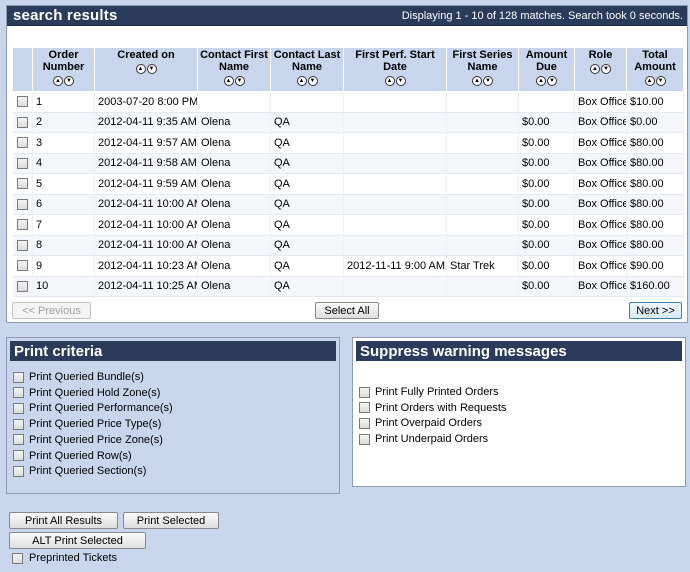 The height and width of the screenshot is (572, 690). What do you see at coordinates (432, 408) in the screenshot?
I see `suppress-warning-option: Print Orders with Requests` at bounding box center [432, 408].